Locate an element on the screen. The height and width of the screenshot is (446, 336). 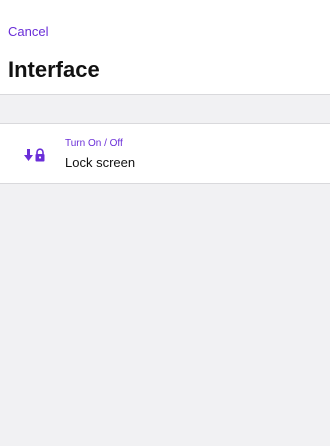
lock-screen-row: Turn On / Off Lock screen is located at coordinates (165, 154).